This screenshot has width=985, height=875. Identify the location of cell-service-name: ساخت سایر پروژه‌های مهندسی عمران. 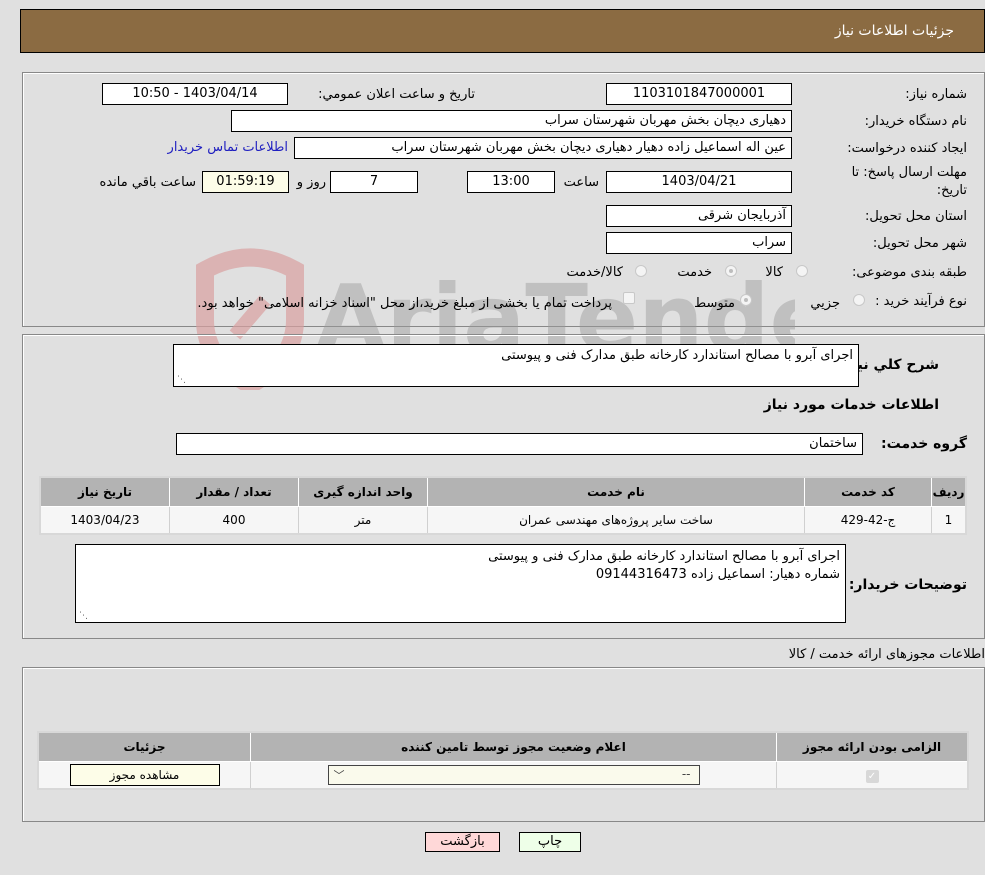
(616, 520).